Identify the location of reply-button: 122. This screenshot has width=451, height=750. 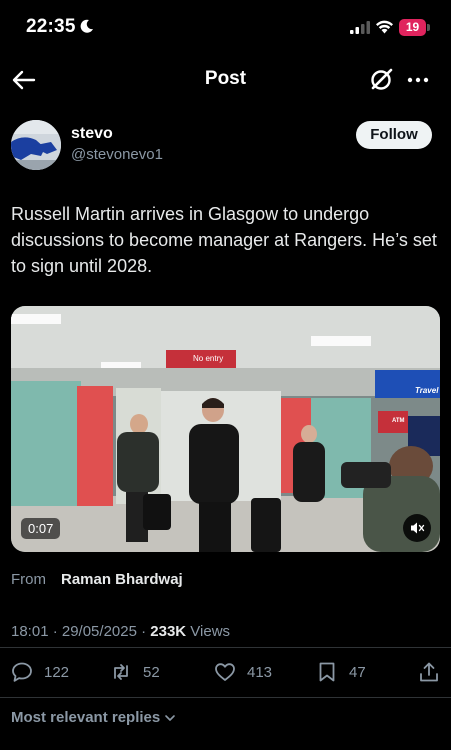
(40, 672).